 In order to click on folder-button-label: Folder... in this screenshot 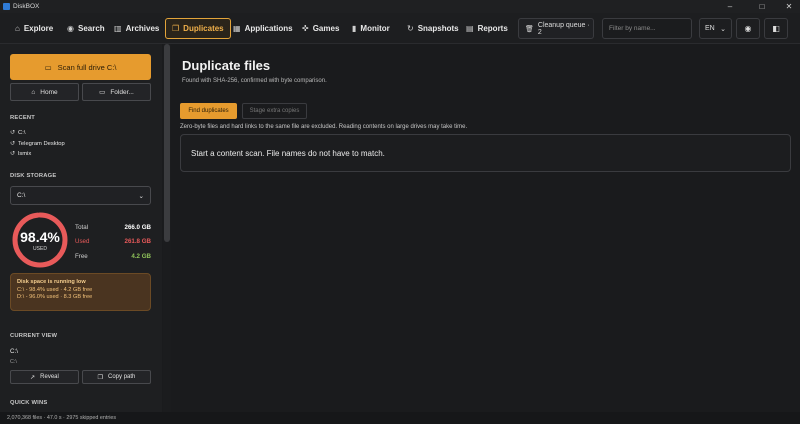, I will do `click(122, 92)`.